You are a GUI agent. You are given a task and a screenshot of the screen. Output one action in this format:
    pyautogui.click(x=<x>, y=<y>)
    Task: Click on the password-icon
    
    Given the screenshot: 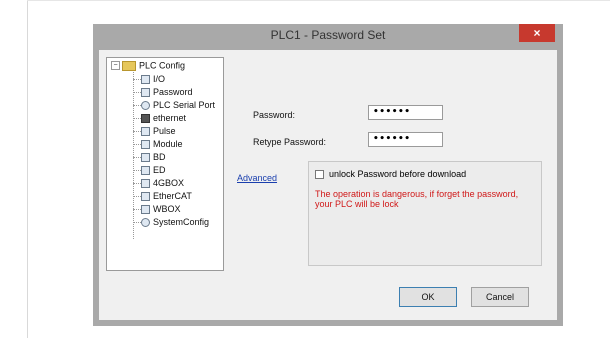 What is the action you would take?
    pyautogui.click(x=145, y=93)
    